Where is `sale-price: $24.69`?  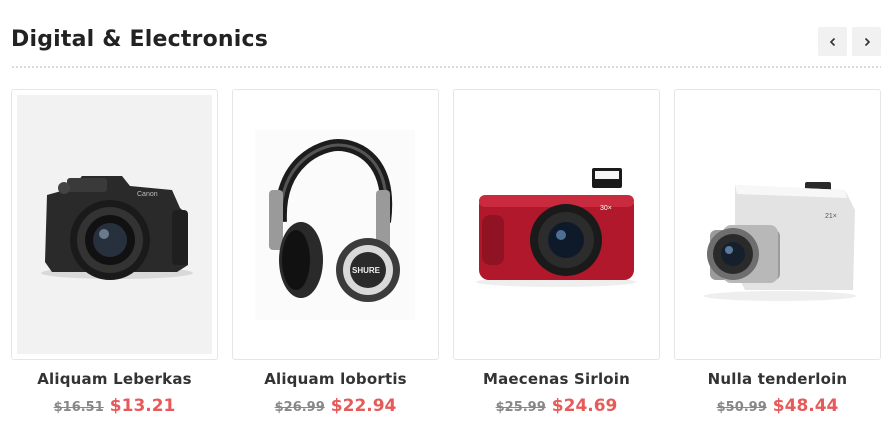
sale-price: $24.69 is located at coordinates (584, 406).